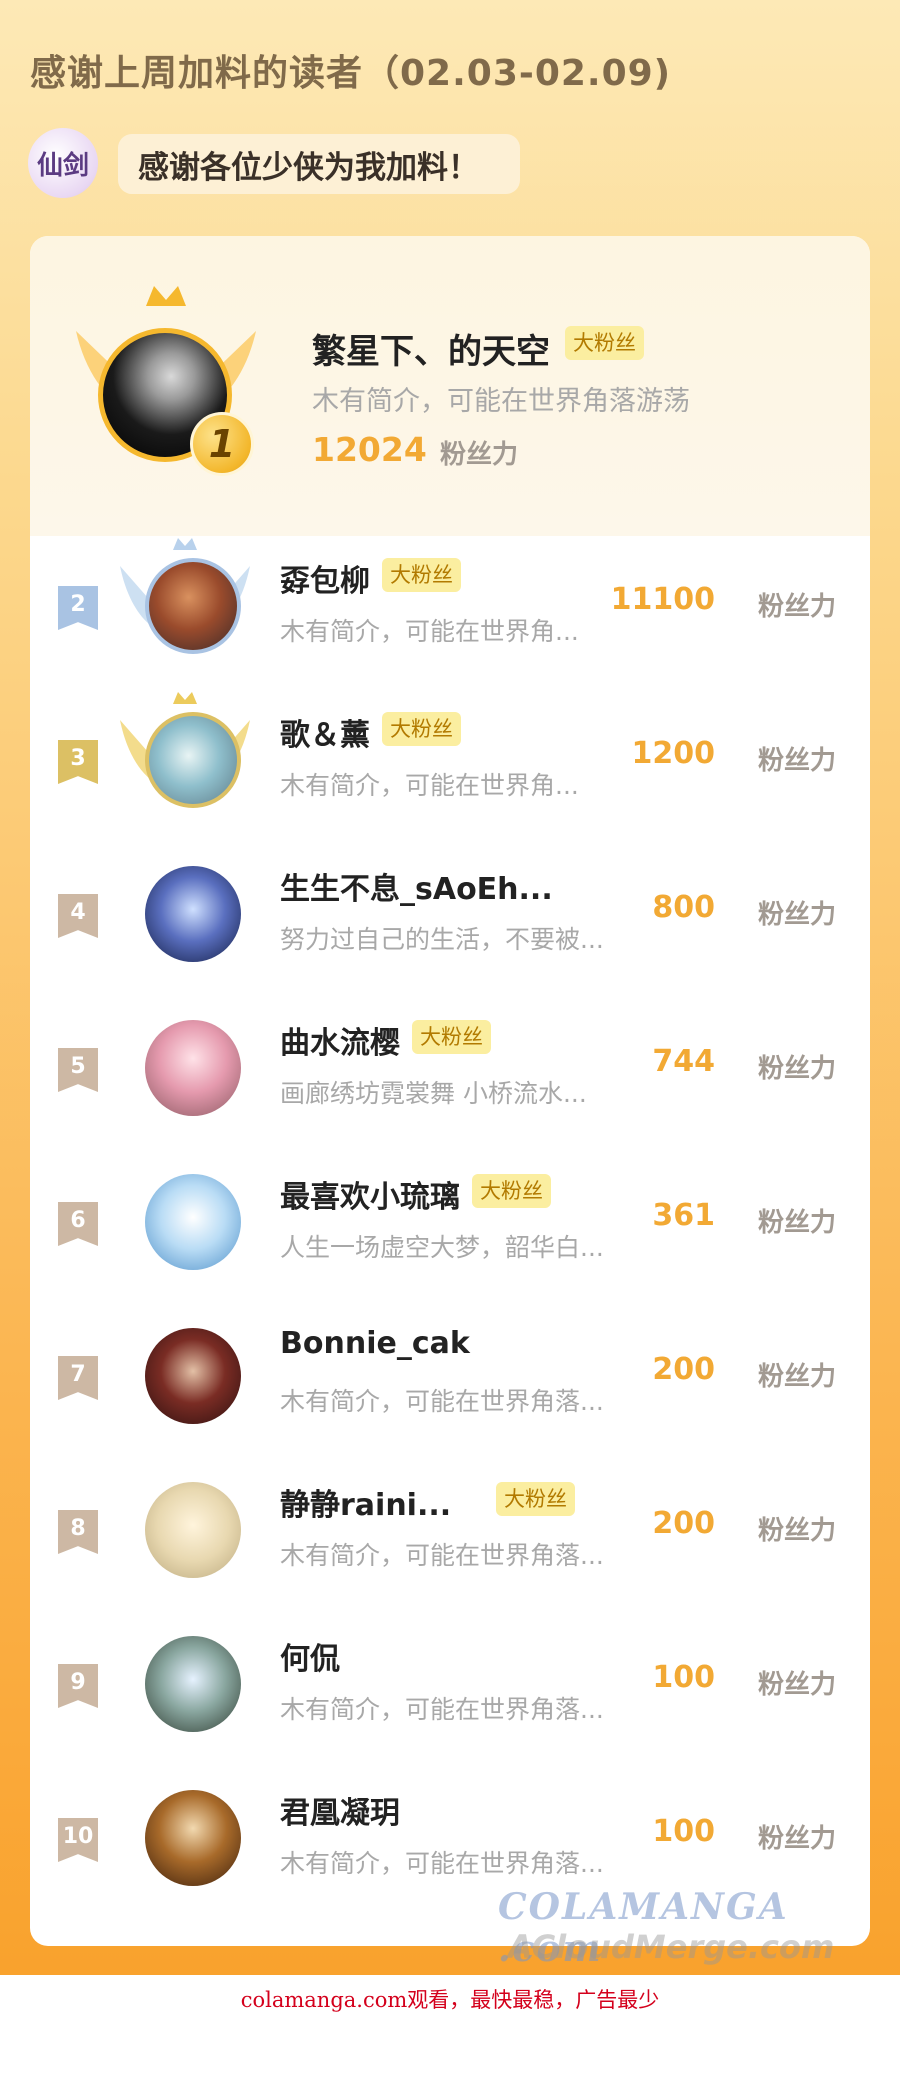 The image size is (900, 2073). Describe the element at coordinates (310, 1656) in the screenshot. I see `fan-name: 何侃` at that location.